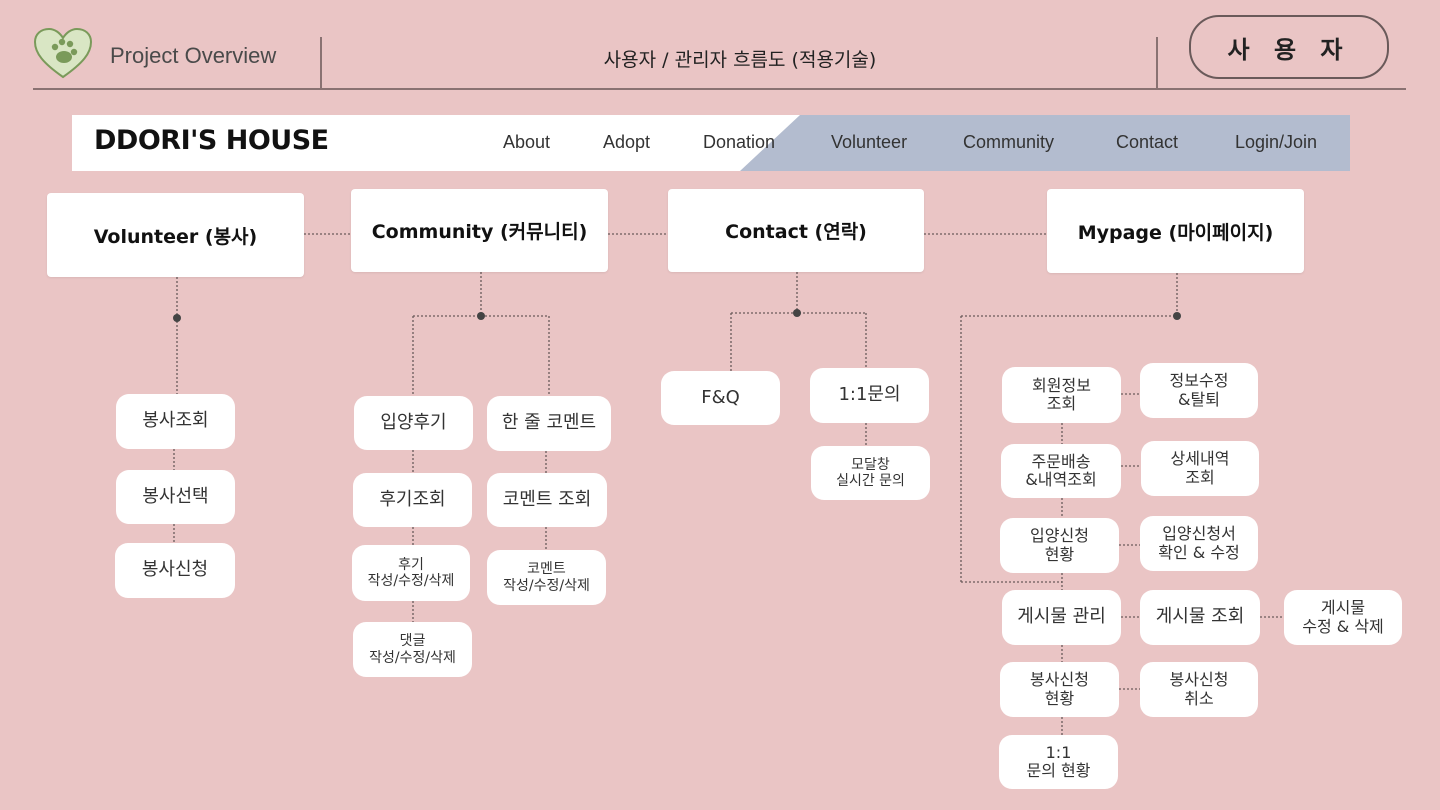  Describe the element at coordinates (413, 423) in the screenshot. I see `node-adoption-review: 입양후기` at that location.